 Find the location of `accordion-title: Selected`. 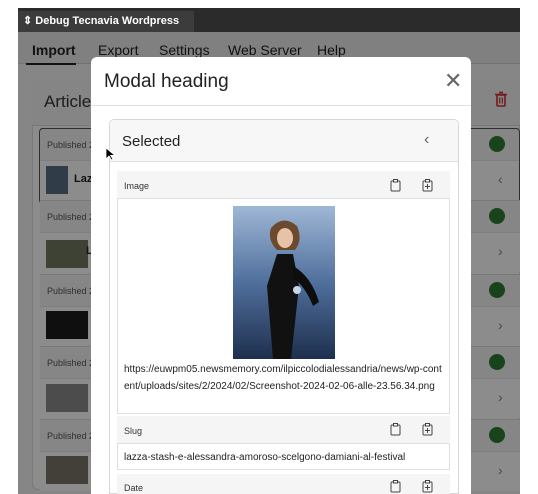

accordion-title: Selected is located at coordinates (151, 141).